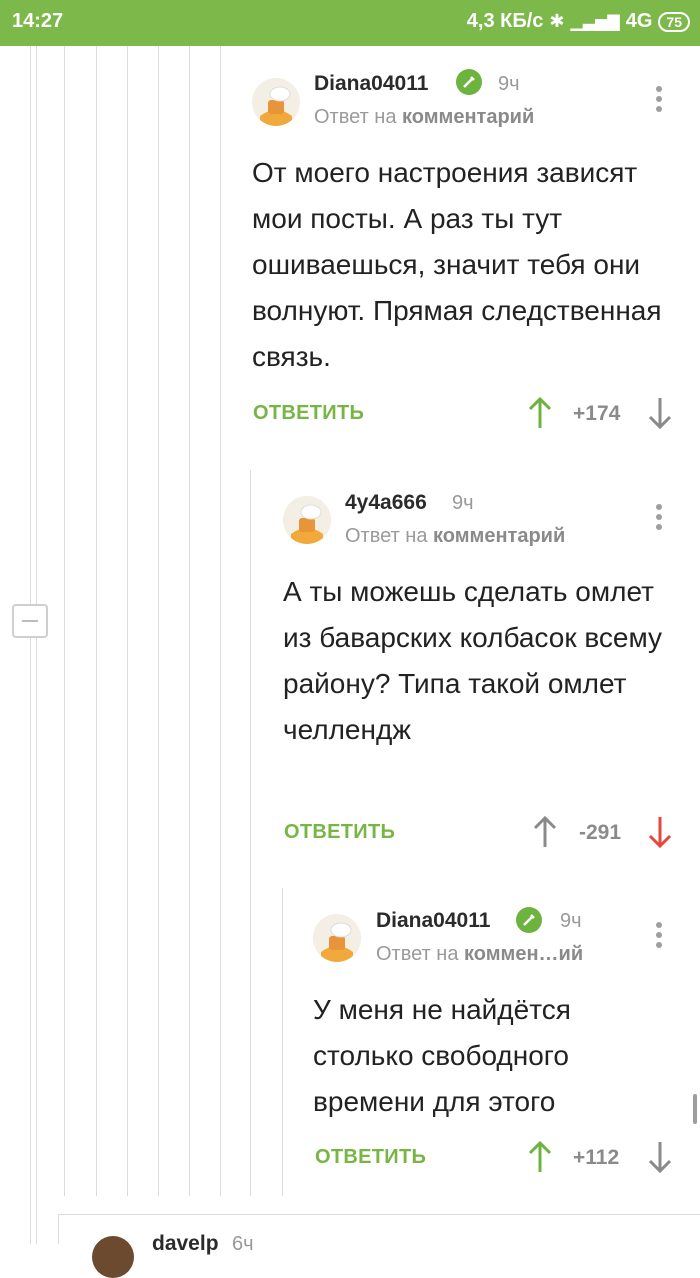 The image size is (700, 1278). Describe the element at coordinates (674, 21) in the screenshot. I see `battery-icon: 75` at that location.